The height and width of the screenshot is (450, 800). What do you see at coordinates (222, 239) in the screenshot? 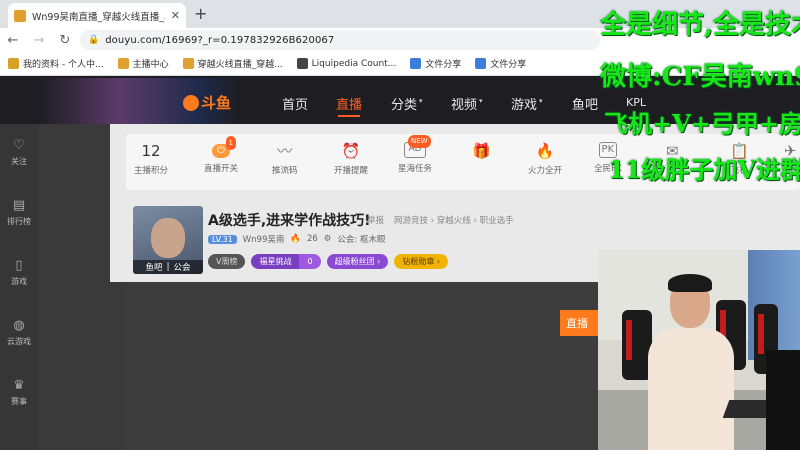
I see `level-badge: LV.31` at bounding box center [222, 239].